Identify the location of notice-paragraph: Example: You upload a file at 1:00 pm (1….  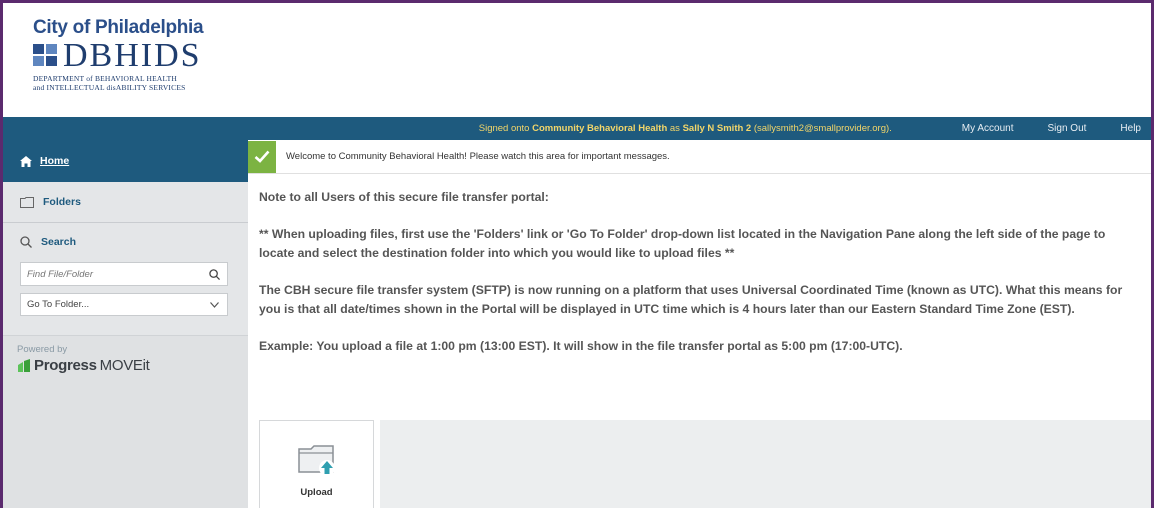
(581, 346).